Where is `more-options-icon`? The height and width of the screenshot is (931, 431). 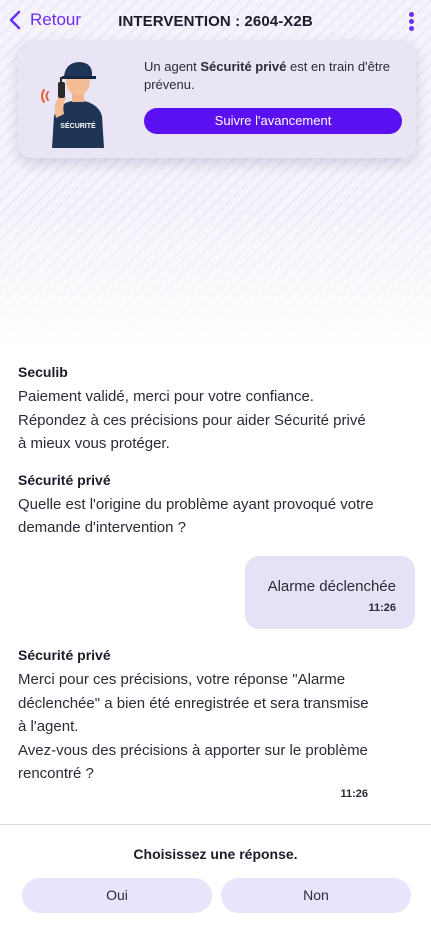 more-options-icon is located at coordinates (411, 23).